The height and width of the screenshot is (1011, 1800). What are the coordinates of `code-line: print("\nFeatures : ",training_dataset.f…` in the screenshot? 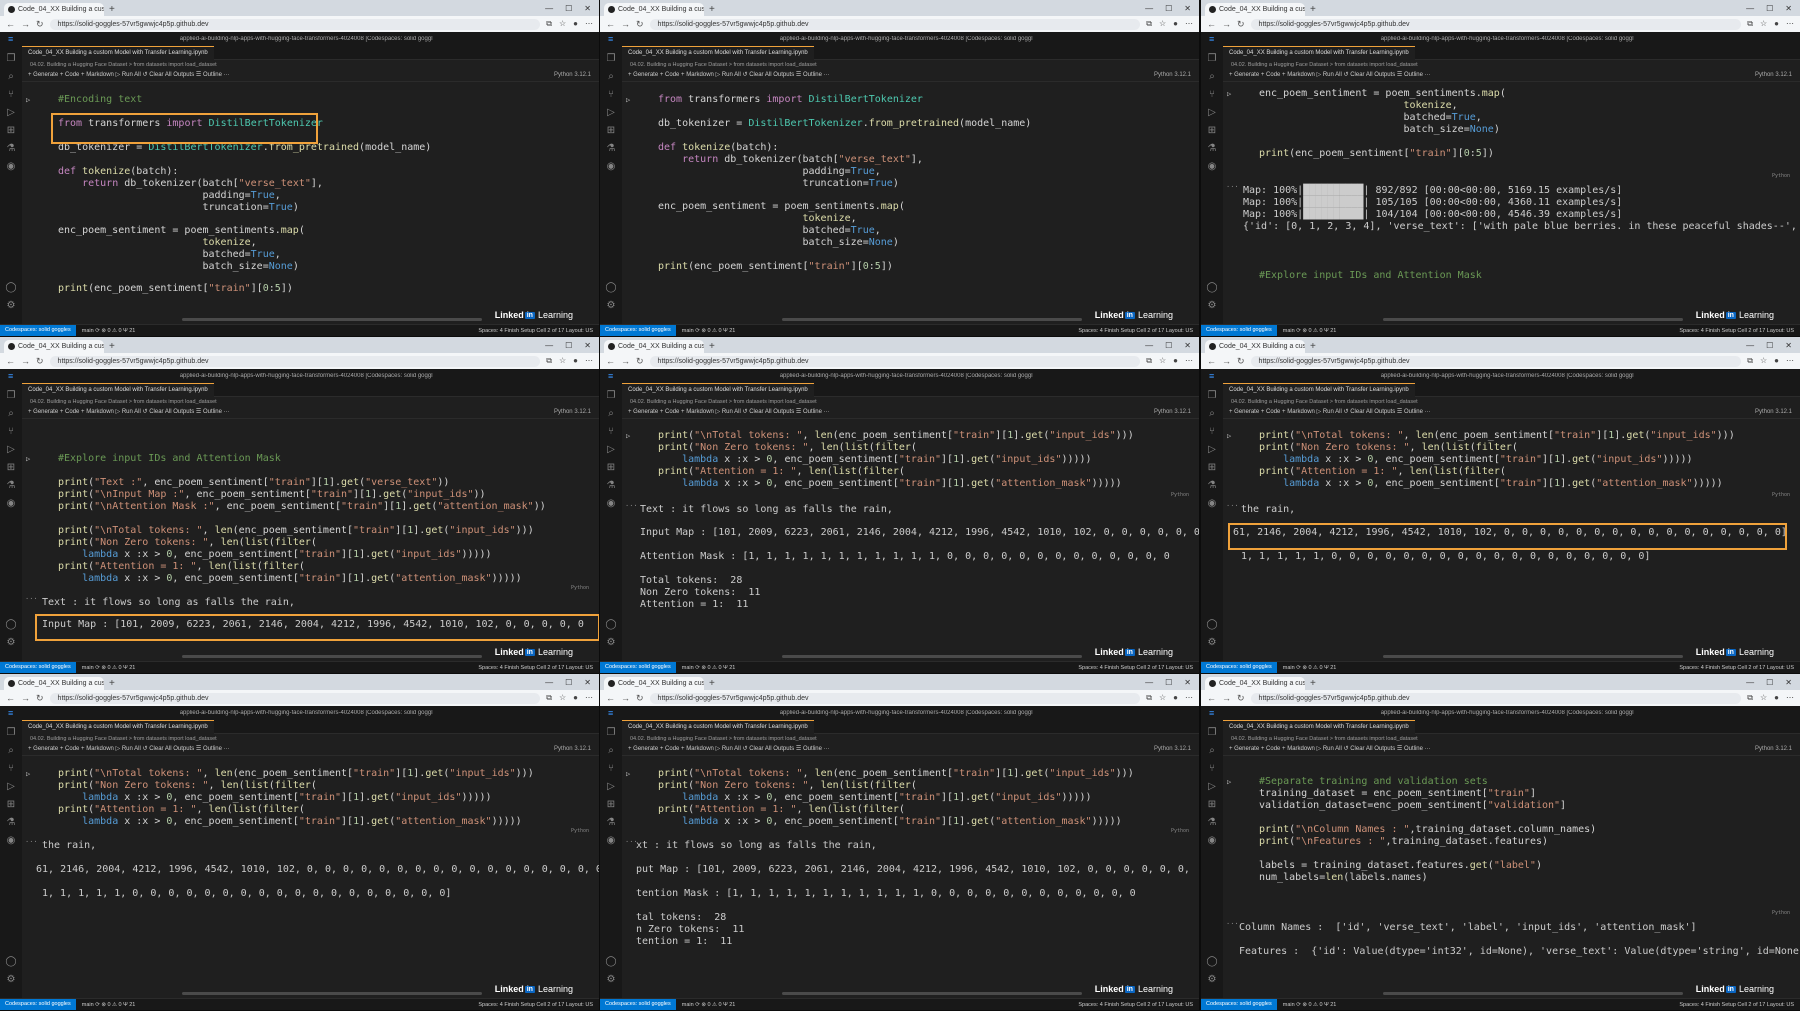 It's located at (1403, 842).